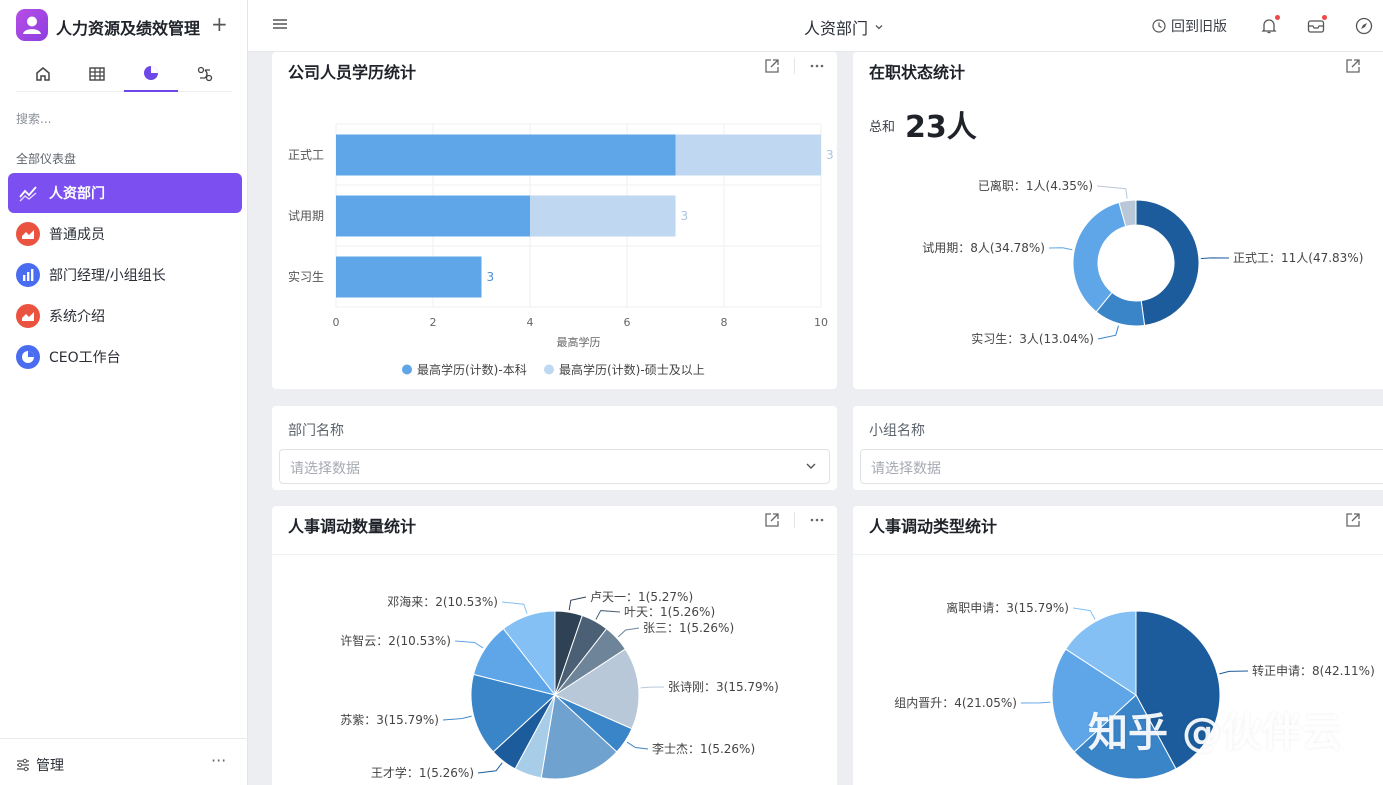  I want to click on pie-slice-label: 卢天一：1(5.27%), so click(641, 596).